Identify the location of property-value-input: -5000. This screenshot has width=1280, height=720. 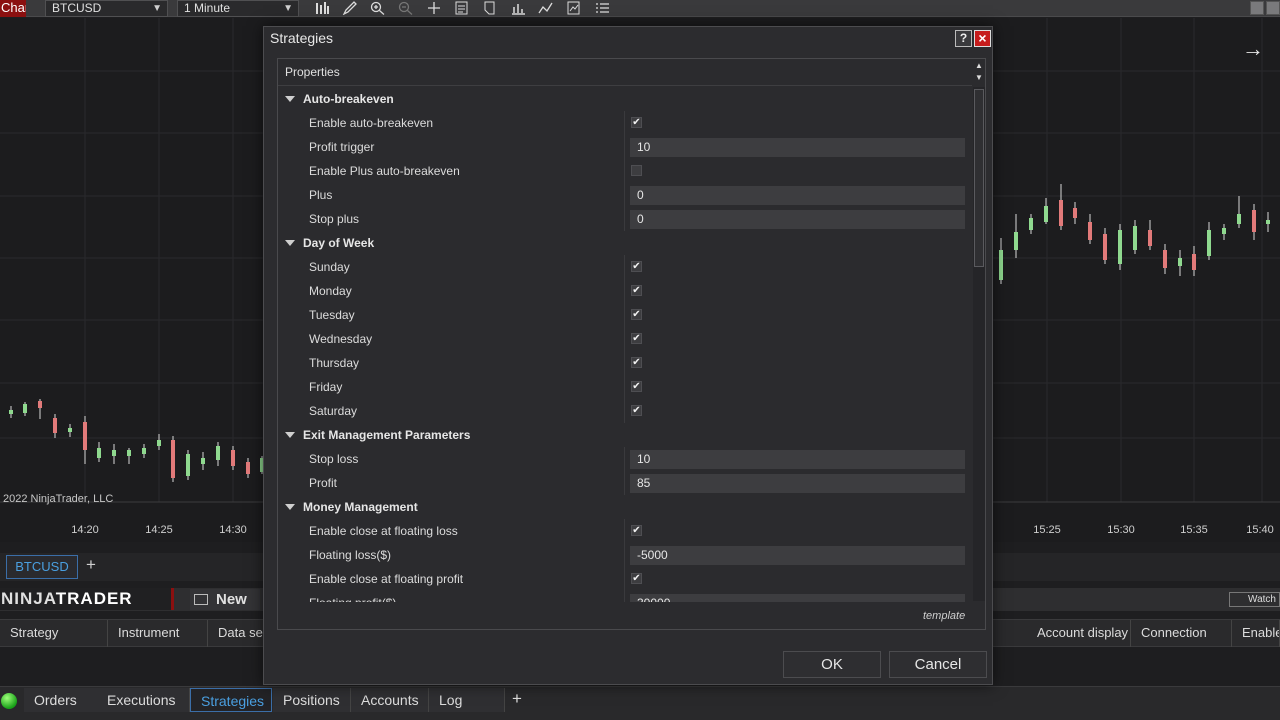
(797, 555).